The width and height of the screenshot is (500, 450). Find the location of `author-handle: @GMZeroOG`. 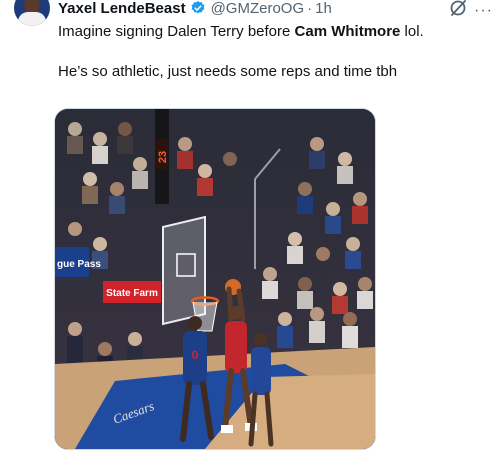

author-handle: @GMZeroOG is located at coordinates (258, 8).